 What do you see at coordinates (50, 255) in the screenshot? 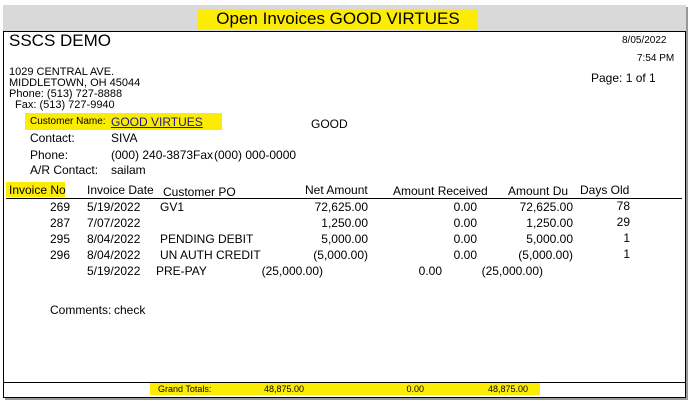
I see `row4-invoice-no: 296` at bounding box center [50, 255].